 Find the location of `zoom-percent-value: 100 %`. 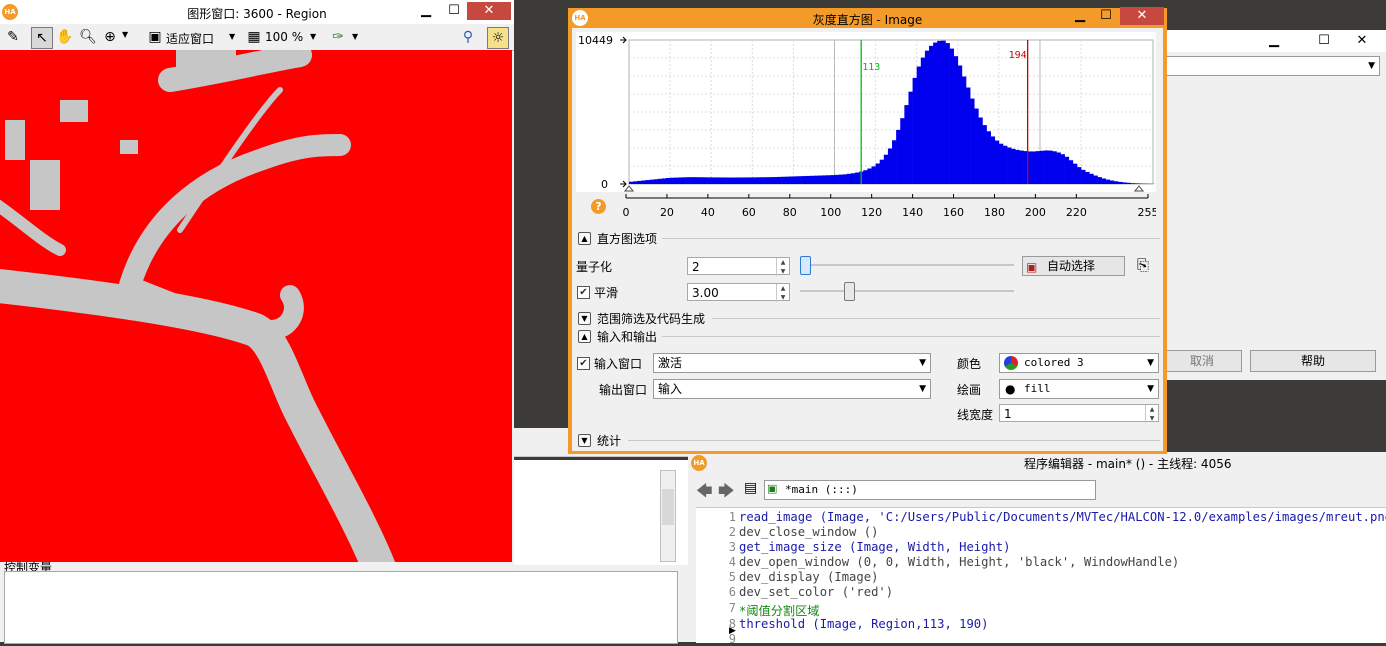

zoom-percent-value: 100 % is located at coordinates (284, 37).